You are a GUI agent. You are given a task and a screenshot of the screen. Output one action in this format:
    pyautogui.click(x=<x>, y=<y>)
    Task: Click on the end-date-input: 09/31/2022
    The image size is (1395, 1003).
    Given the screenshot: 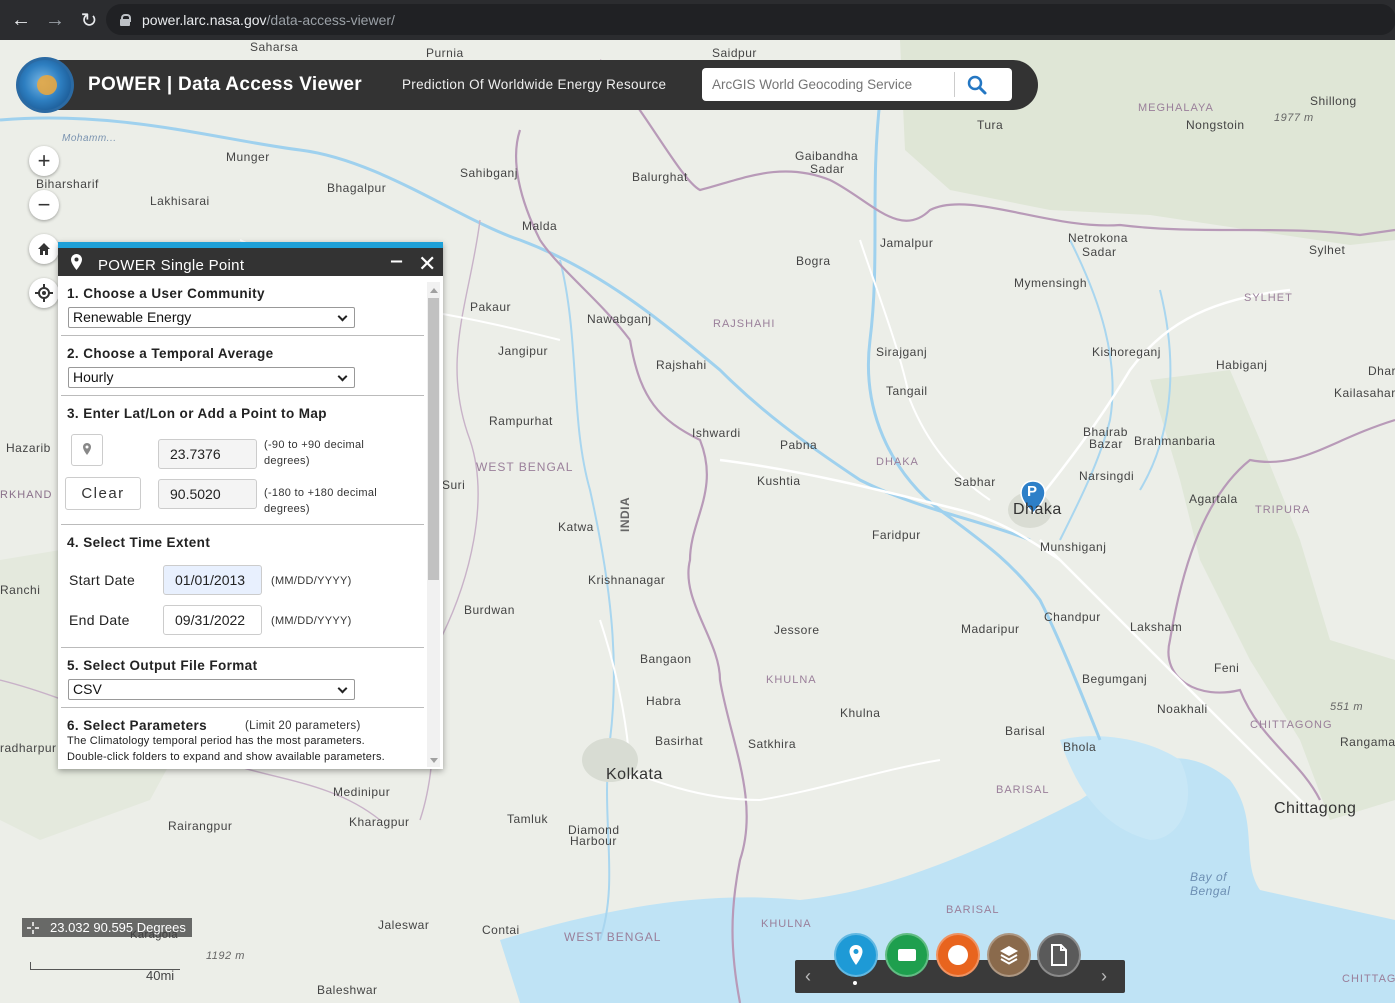 What is the action you would take?
    pyautogui.click(x=212, y=620)
    